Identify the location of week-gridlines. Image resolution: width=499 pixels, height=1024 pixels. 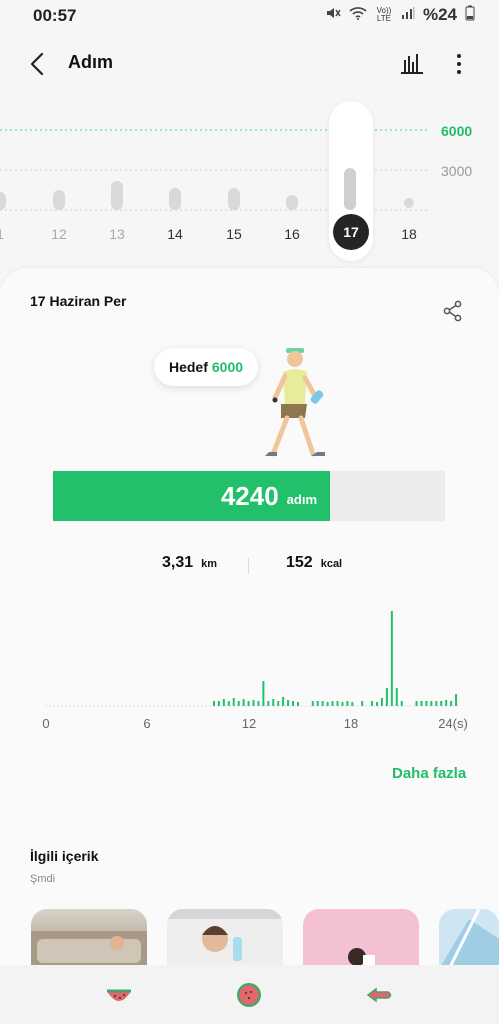
(215, 170).